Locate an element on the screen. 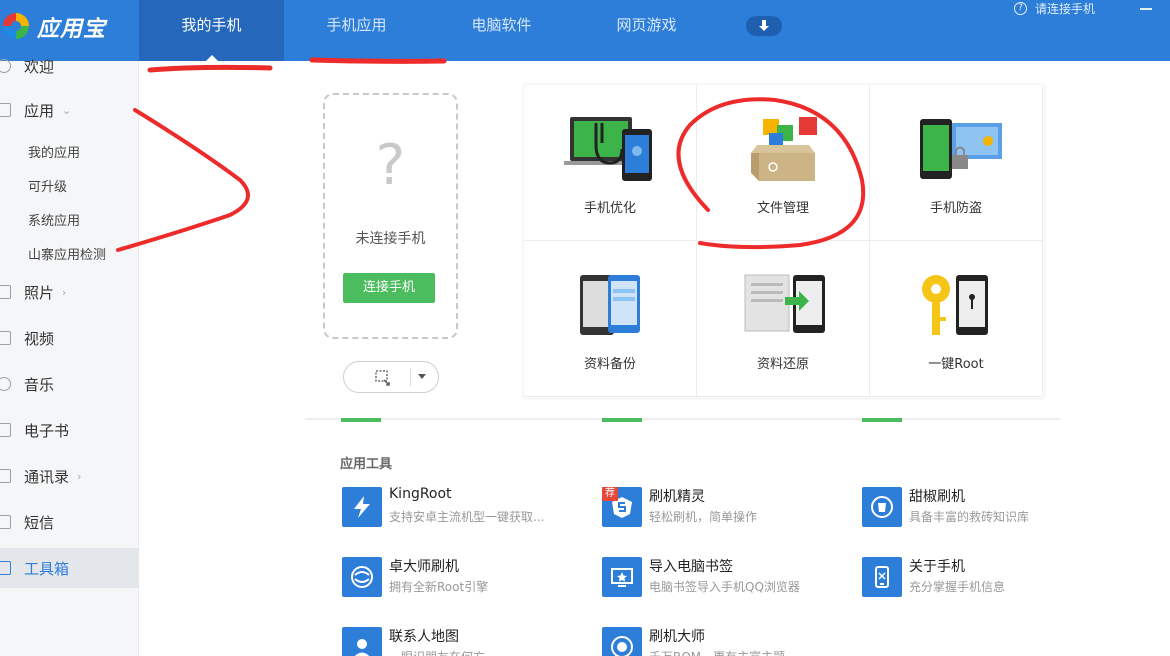 The height and width of the screenshot is (656, 1170). feature-label: 手机优化 is located at coordinates (609, 208).